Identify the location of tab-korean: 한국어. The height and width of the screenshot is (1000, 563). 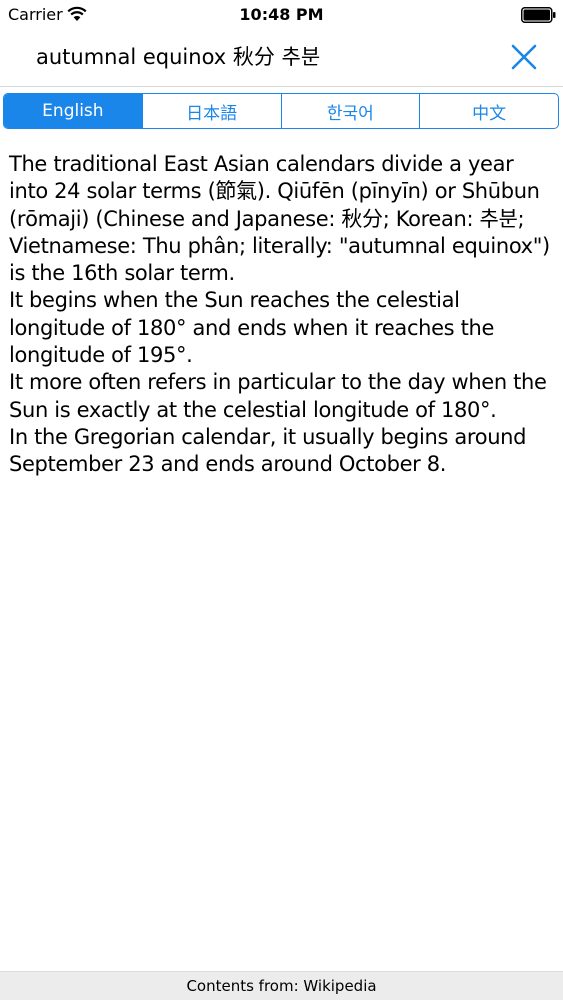
(351, 111).